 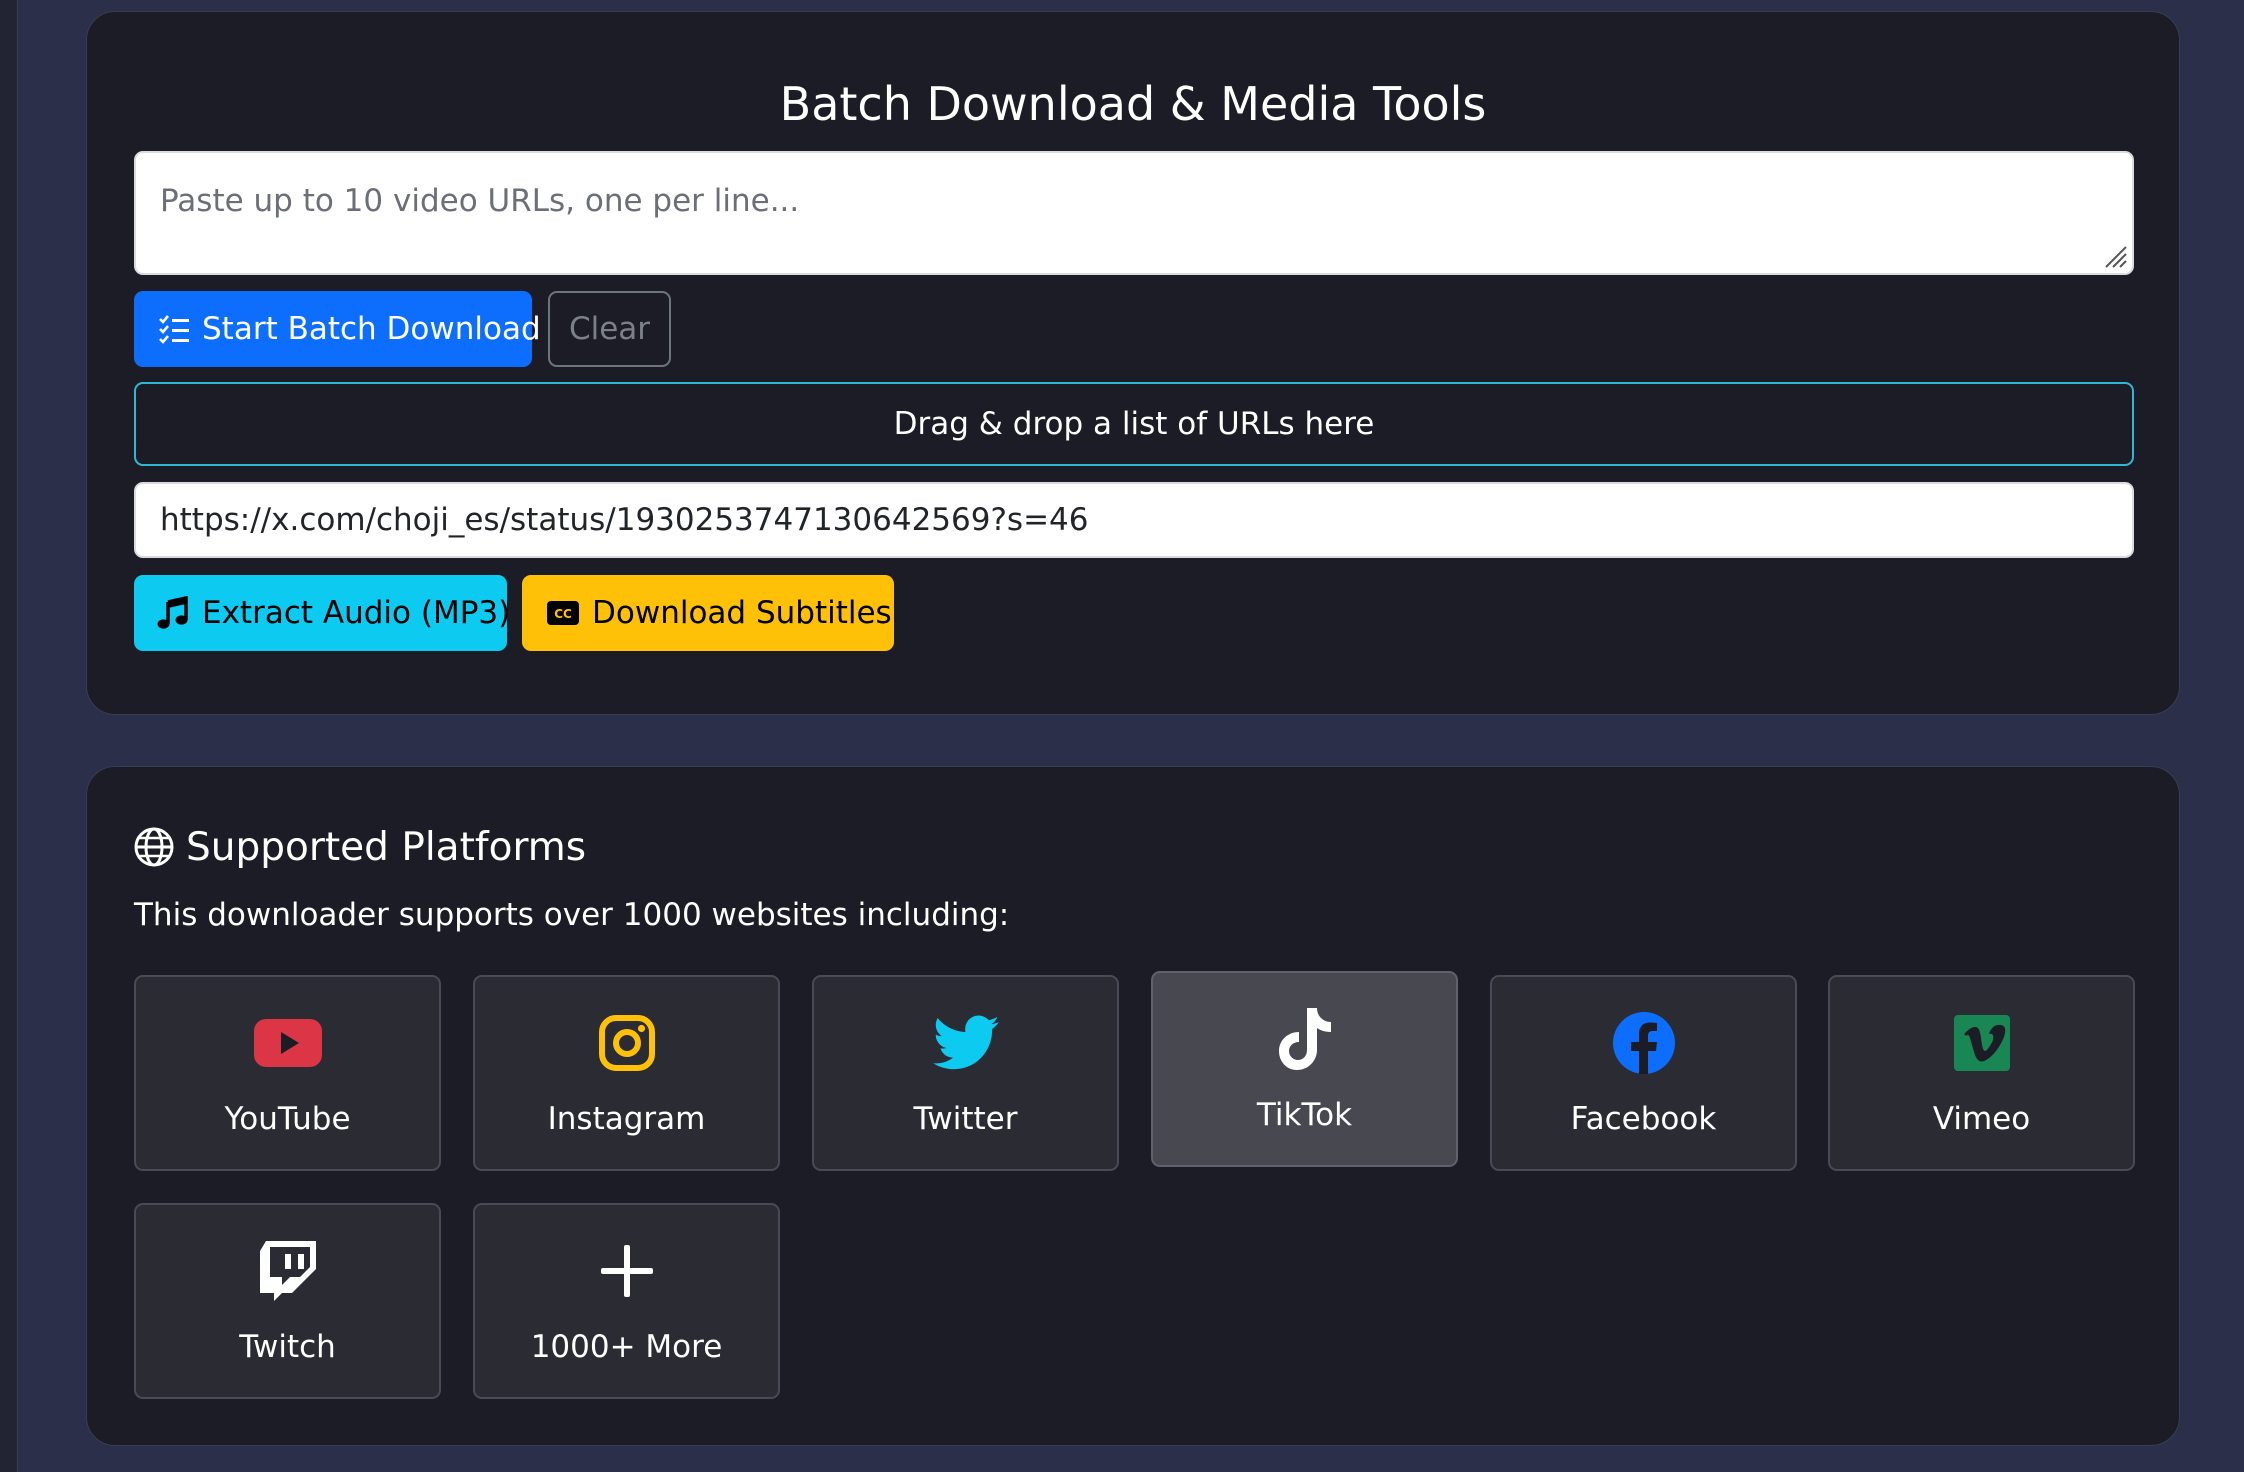 I want to click on svg-text: CC, so click(x=563, y=614).